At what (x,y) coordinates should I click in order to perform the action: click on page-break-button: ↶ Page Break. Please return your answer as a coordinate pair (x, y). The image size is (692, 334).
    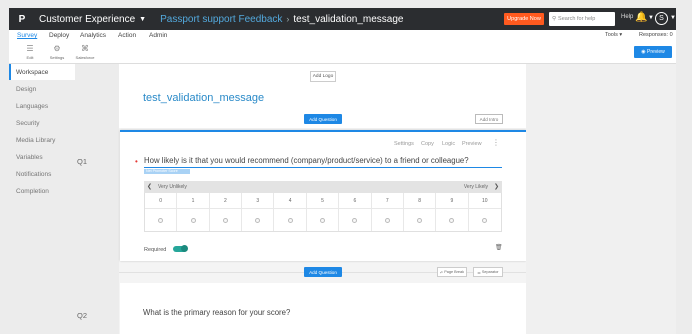
    Looking at the image, I should click on (452, 272).